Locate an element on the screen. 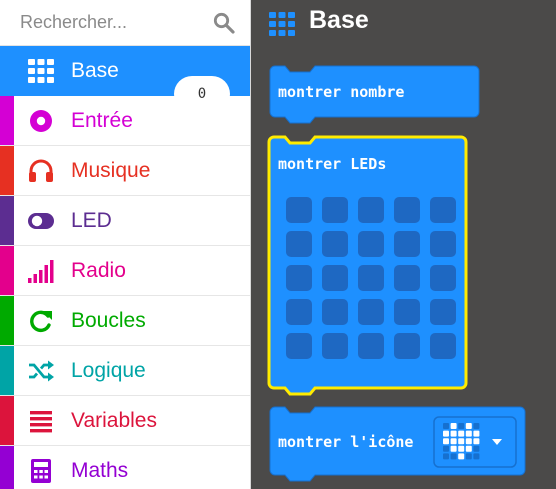  icon-dropdown is located at coordinates (475, 442).